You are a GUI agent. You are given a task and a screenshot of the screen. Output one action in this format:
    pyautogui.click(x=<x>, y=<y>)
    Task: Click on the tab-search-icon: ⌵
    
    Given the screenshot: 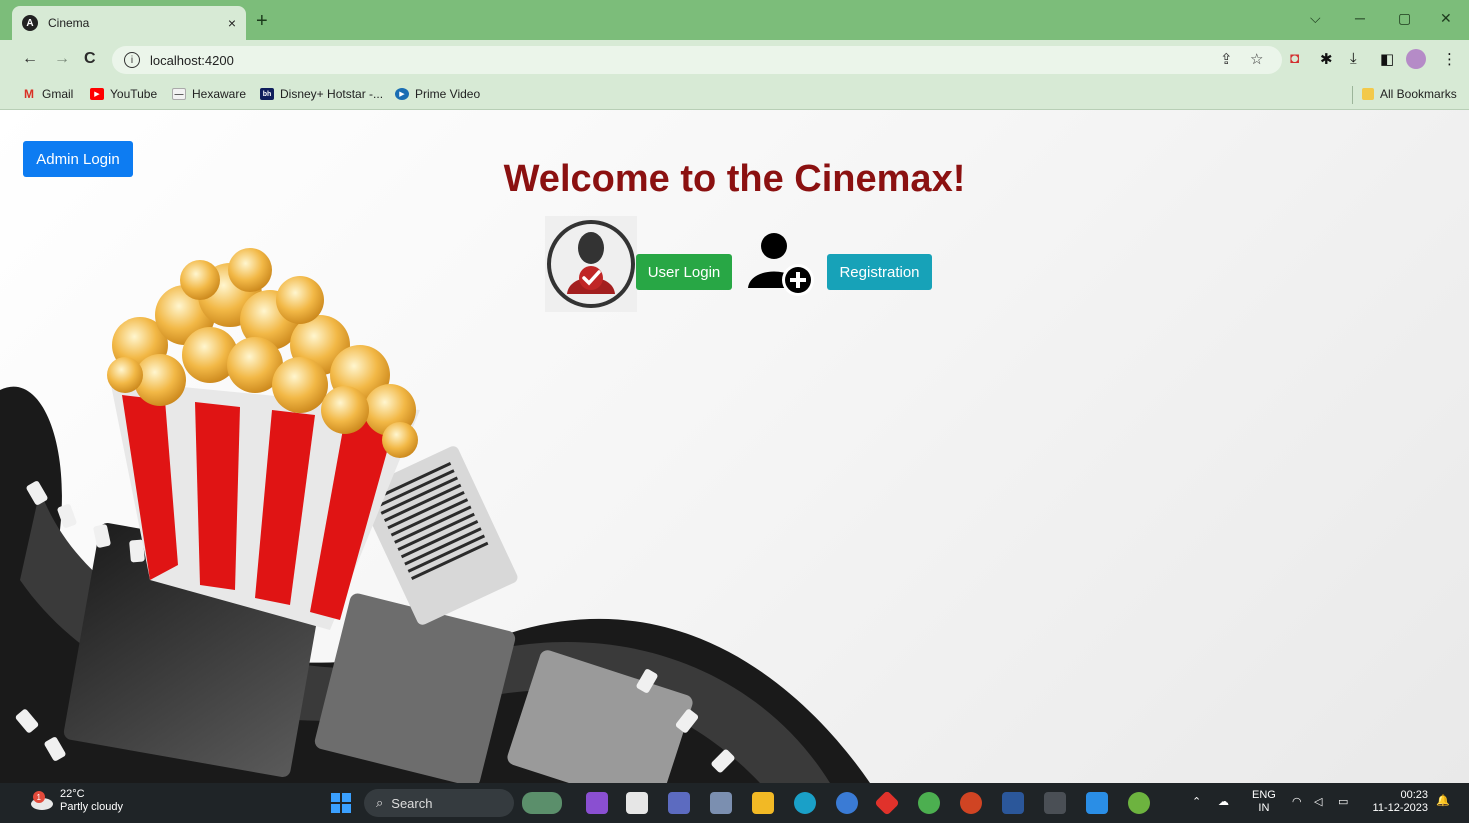 What is the action you would take?
    pyautogui.click(x=1315, y=18)
    